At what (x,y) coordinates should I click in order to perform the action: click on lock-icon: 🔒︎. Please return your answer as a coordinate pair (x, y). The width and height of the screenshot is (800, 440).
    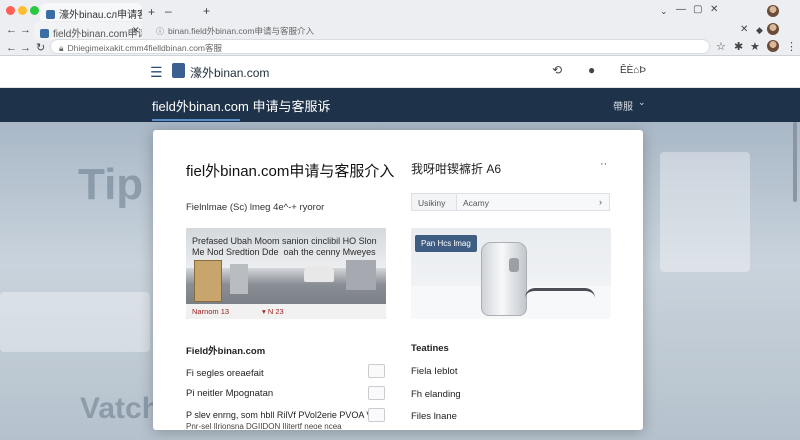
    Looking at the image, I should click on (61, 48).